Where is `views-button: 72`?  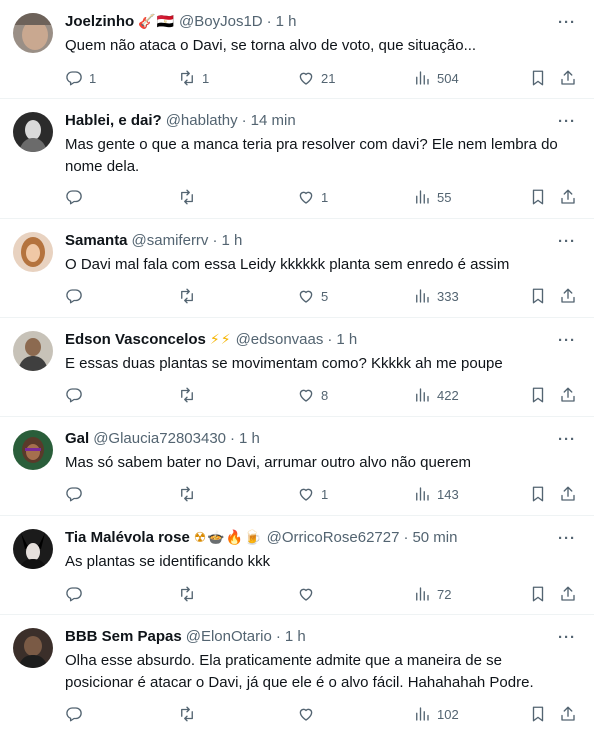 views-button: 72 is located at coordinates (432, 594).